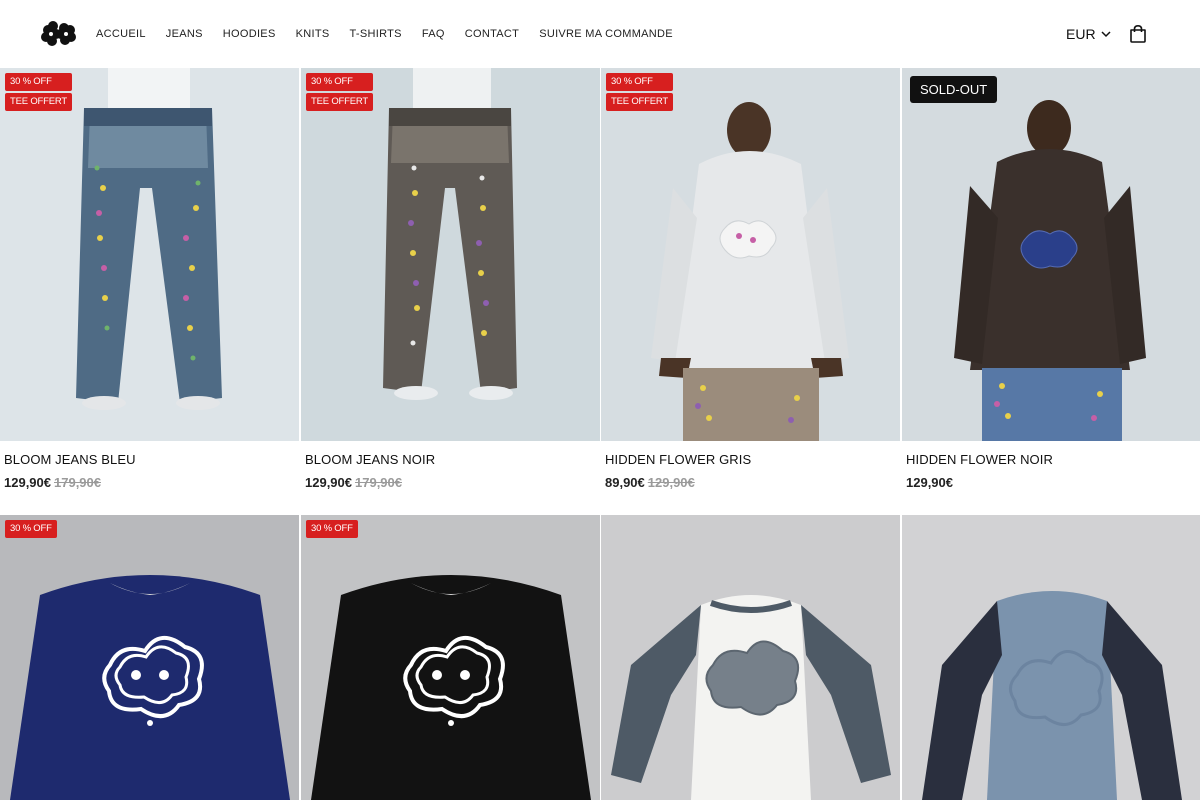 The height and width of the screenshot is (800, 1200). What do you see at coordinates (184, 34) in the screenshot?
I see `nav-jeans: JEANS` at bounding box center [184, 34].